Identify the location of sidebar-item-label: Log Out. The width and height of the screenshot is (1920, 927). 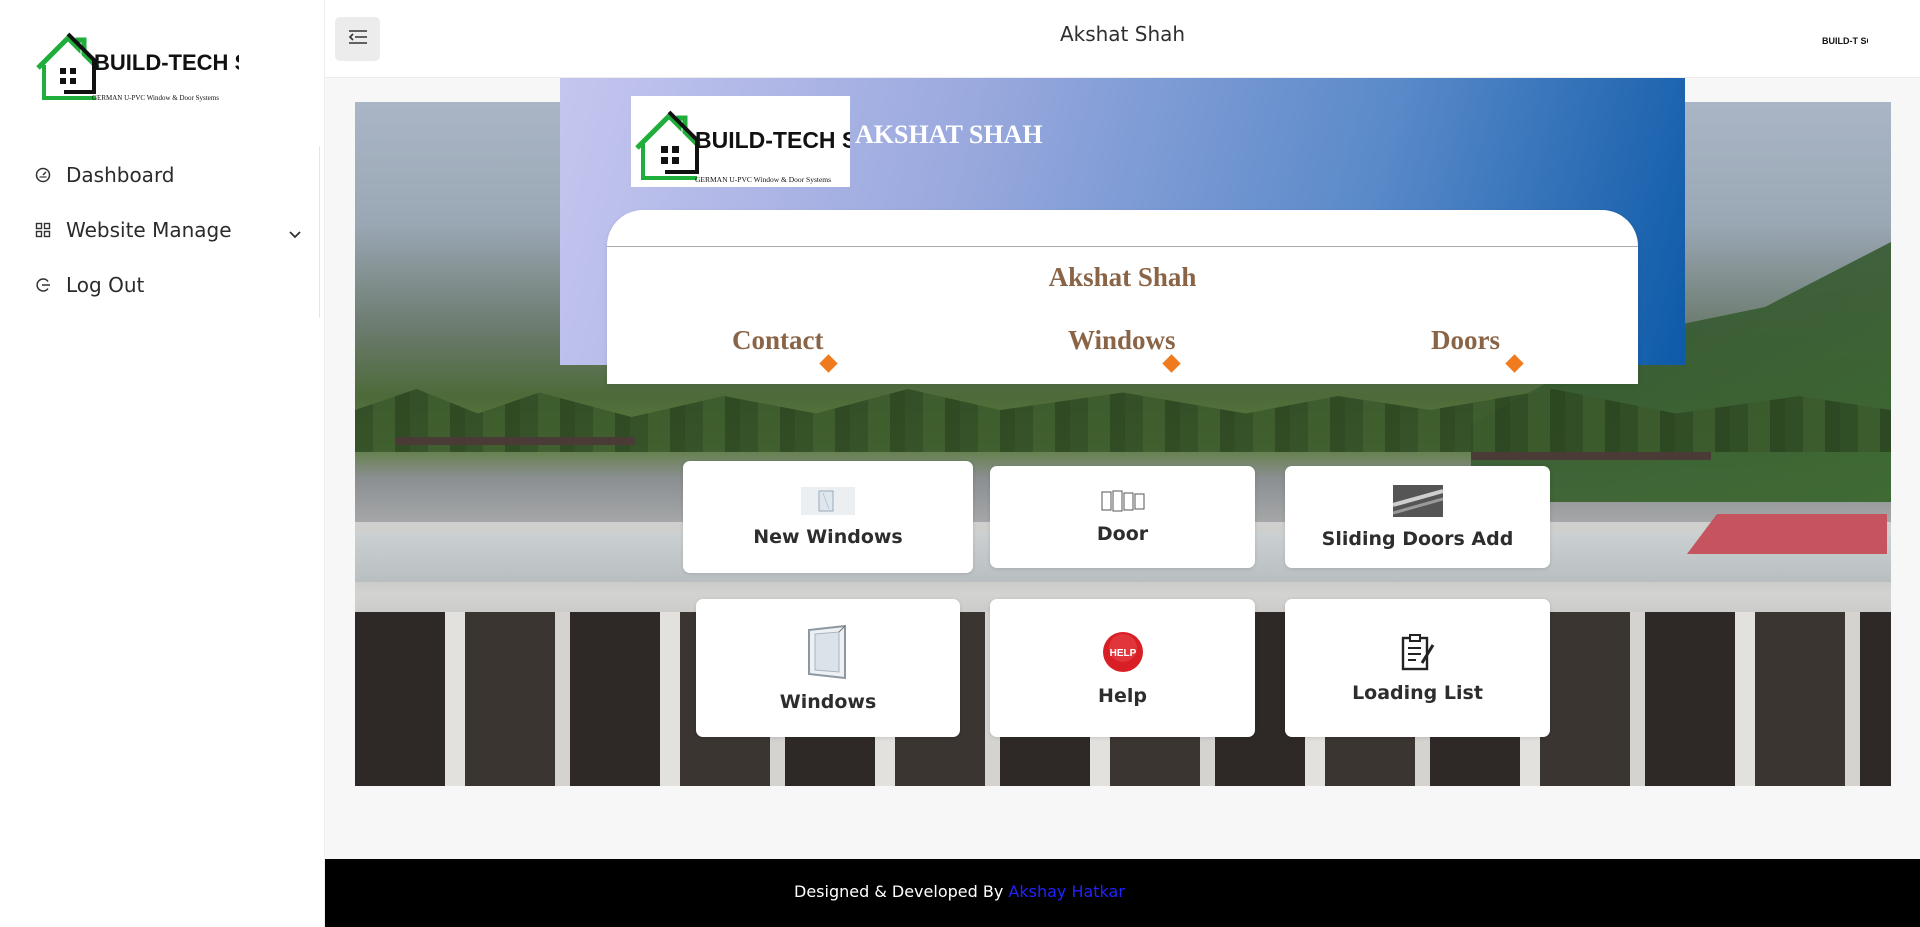
(105, 285).